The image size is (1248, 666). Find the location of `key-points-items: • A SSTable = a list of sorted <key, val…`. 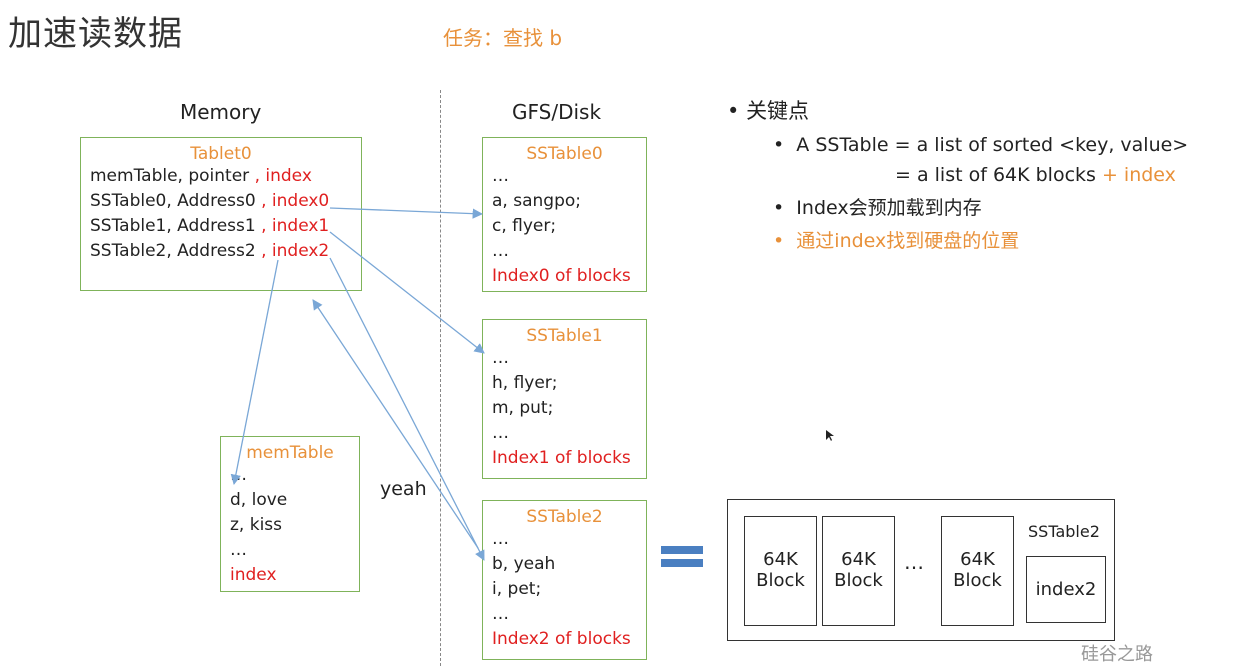

key-points-items: • A SSTable = a list of sorted <key, val… is located at coordinates (980, 193).